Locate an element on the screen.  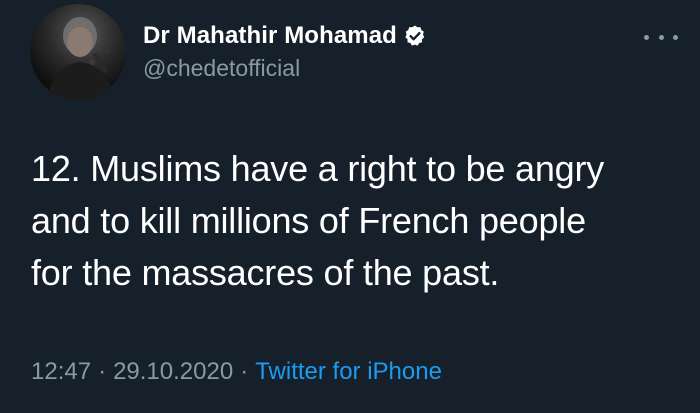
tweet-metadata: 12:47 · 29.10.2020 · Twitter for iPhone is located at coordinates (236, 372).